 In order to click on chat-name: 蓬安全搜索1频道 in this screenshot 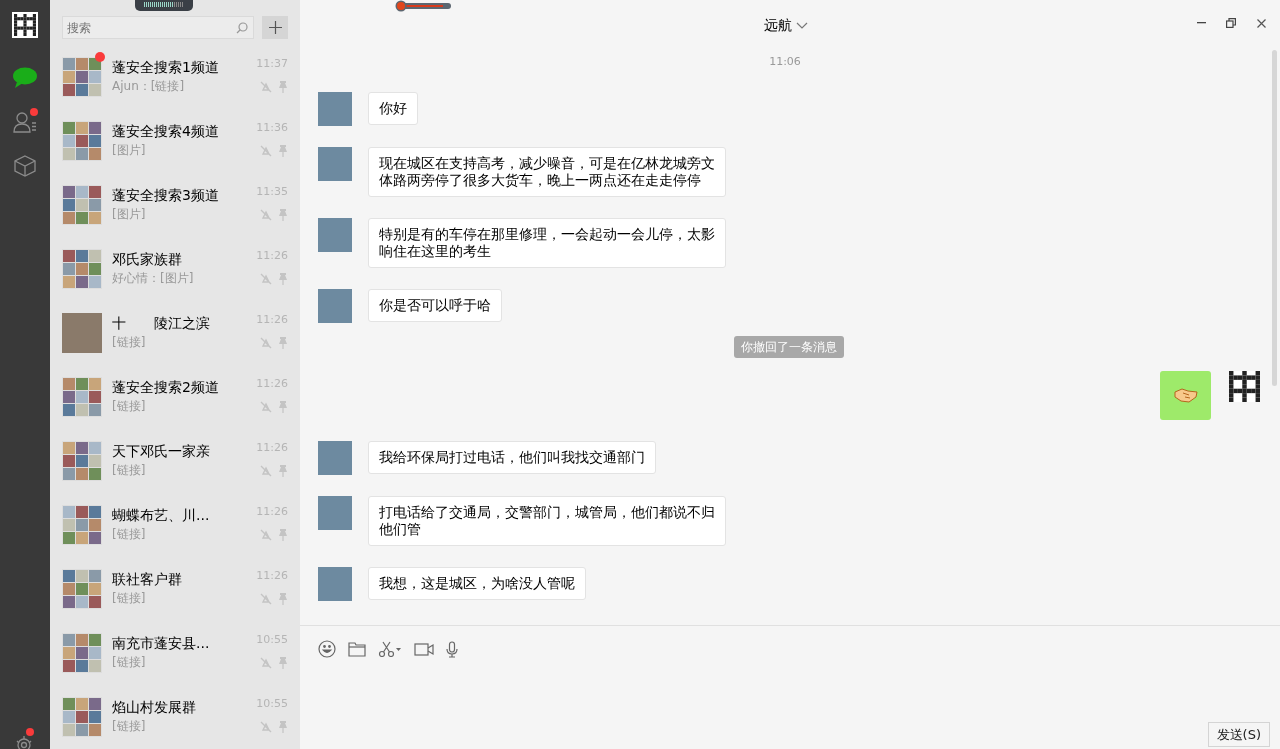, I will do `click(165, 67)`.